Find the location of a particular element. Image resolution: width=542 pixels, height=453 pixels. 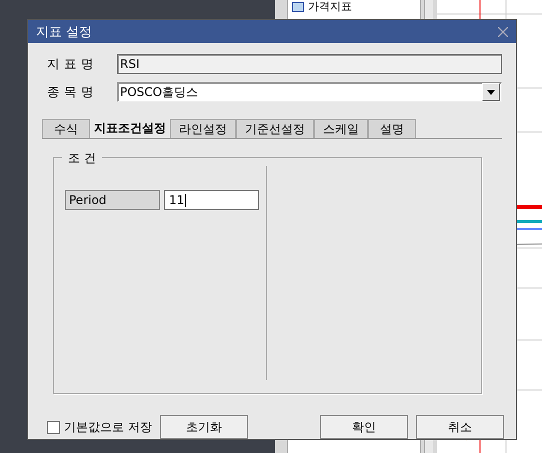

field-label: 지 표 명 is located at coordinates (70, 64).